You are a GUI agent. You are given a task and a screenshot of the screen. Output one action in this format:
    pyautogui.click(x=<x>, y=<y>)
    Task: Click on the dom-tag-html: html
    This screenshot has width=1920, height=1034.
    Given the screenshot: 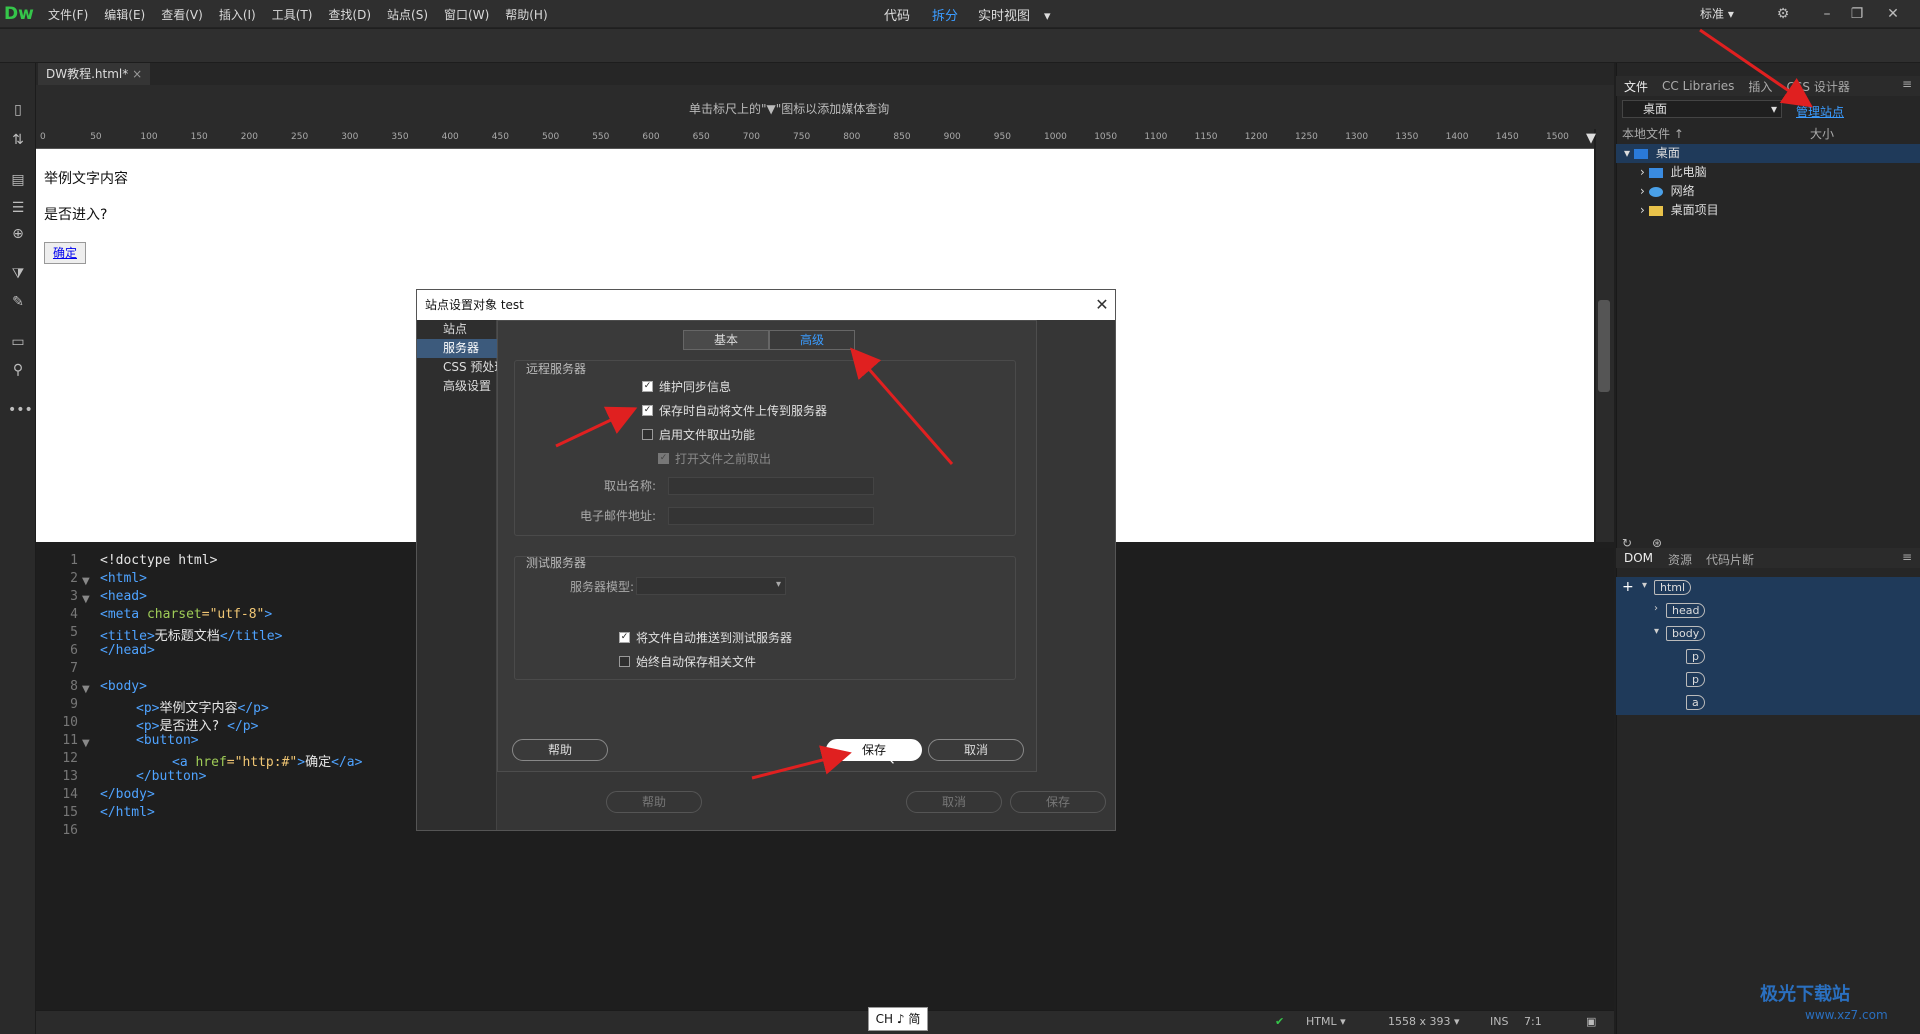 What is the action you would take?
    pyautogui.click(x=1673, y=587)
    